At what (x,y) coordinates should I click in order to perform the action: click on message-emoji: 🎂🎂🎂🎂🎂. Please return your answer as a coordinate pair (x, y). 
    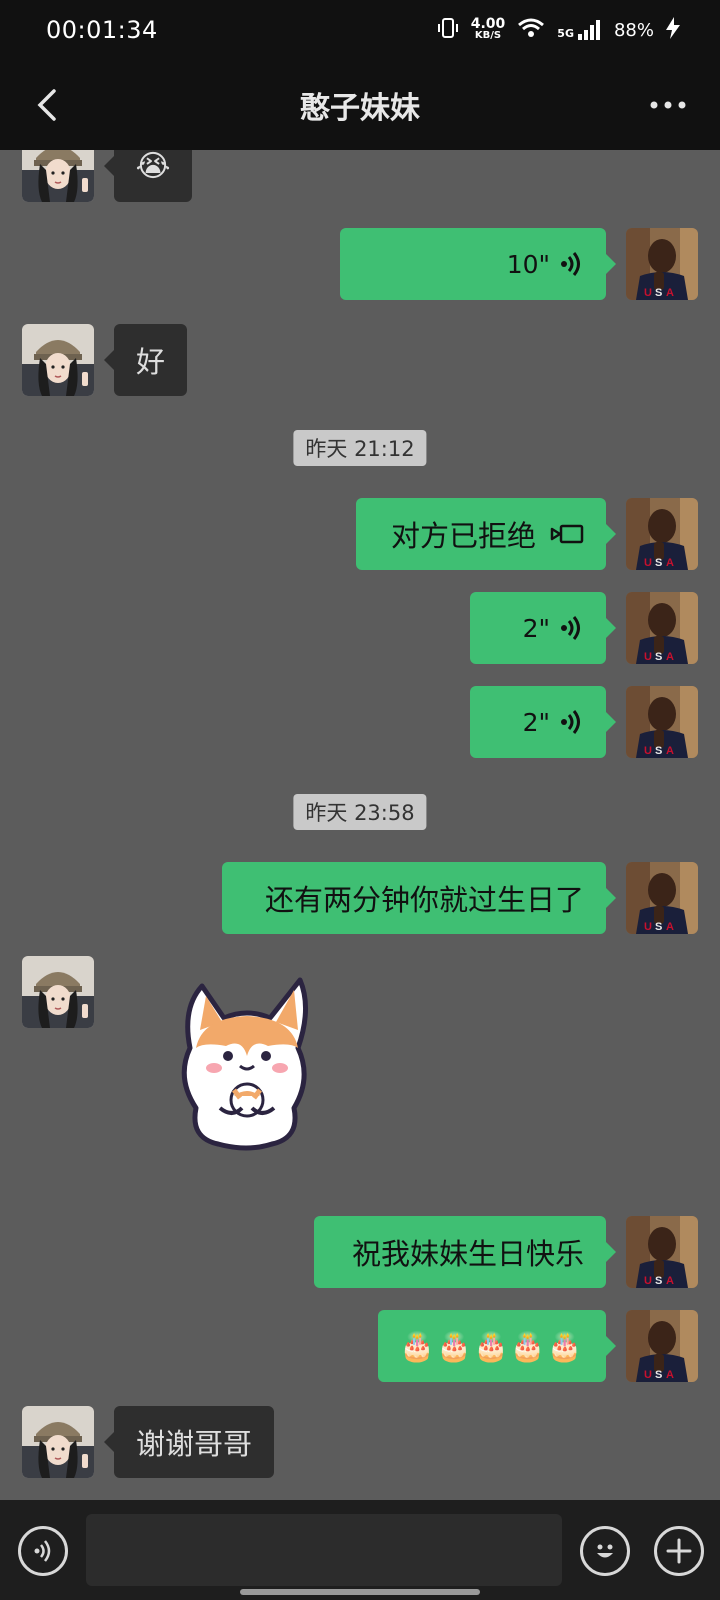
    Looking at the image, I should click on (492, 1346).